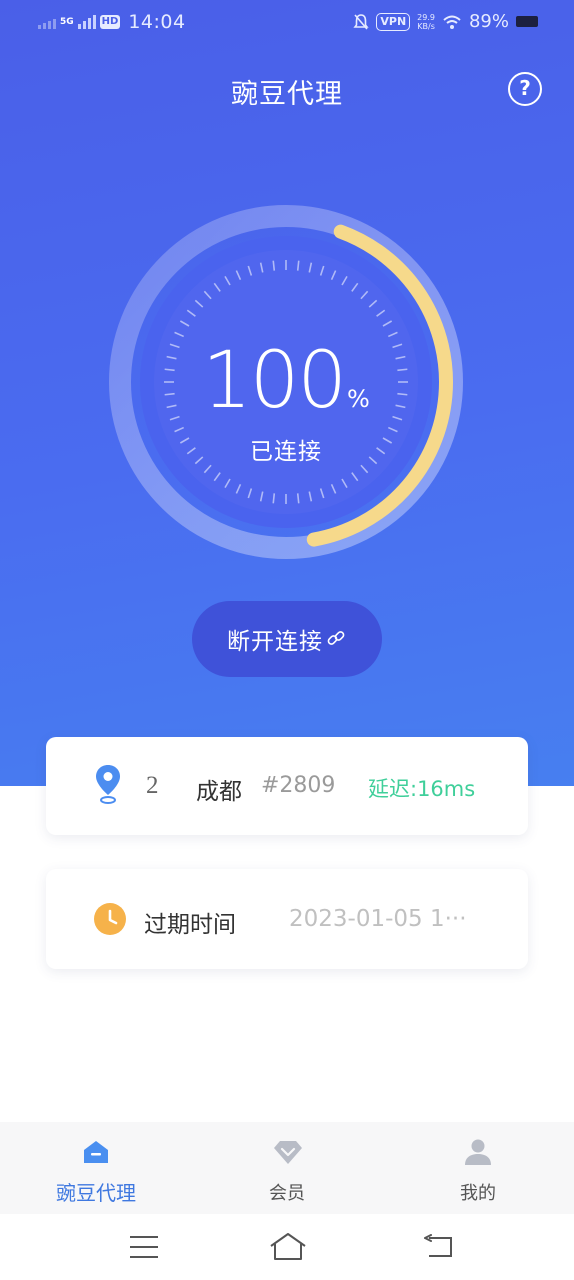 The width and height of the screenshot is (574, 1280). I want to click on question-circle-icon: ?, so click(525, 89).